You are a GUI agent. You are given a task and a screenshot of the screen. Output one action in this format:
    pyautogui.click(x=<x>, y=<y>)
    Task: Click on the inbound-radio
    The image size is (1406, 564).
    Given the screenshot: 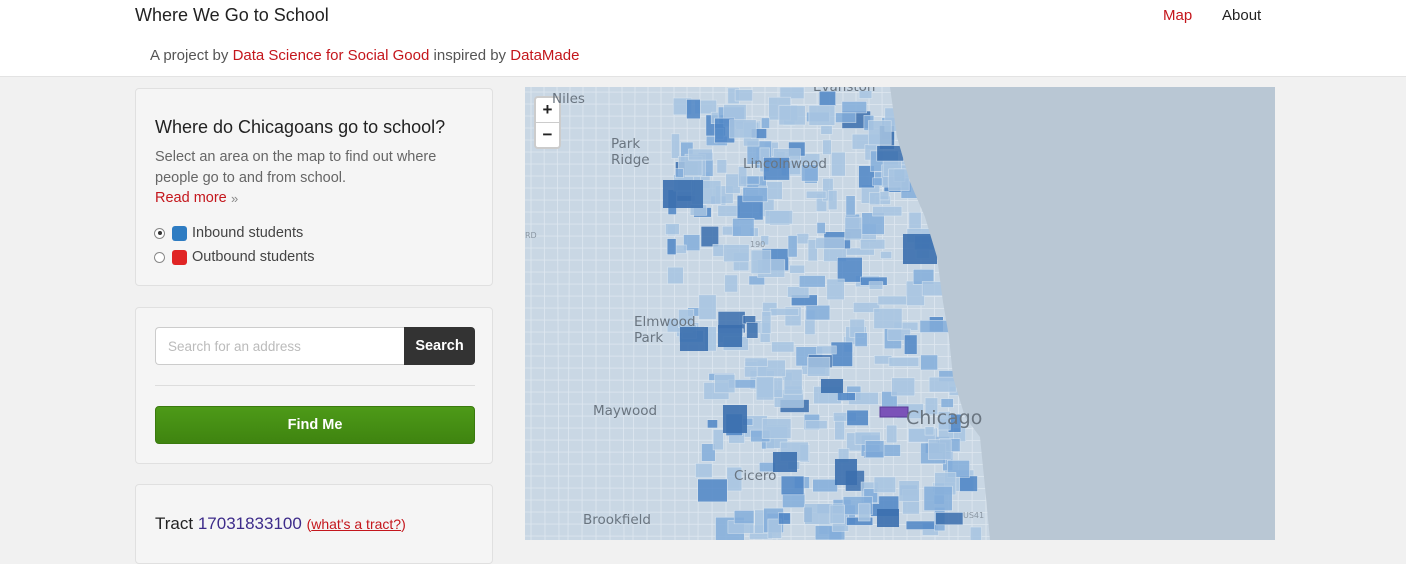 What is the action you would take?
    pyautogui.click(x=159, y=233)
    